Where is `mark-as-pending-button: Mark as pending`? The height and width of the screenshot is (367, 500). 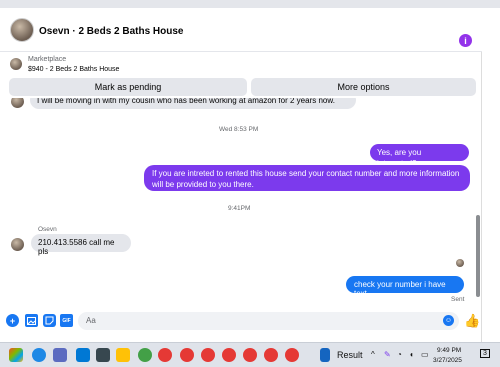
mark-as-pending-button: Mark as pending is located at coordinates (128, 87).